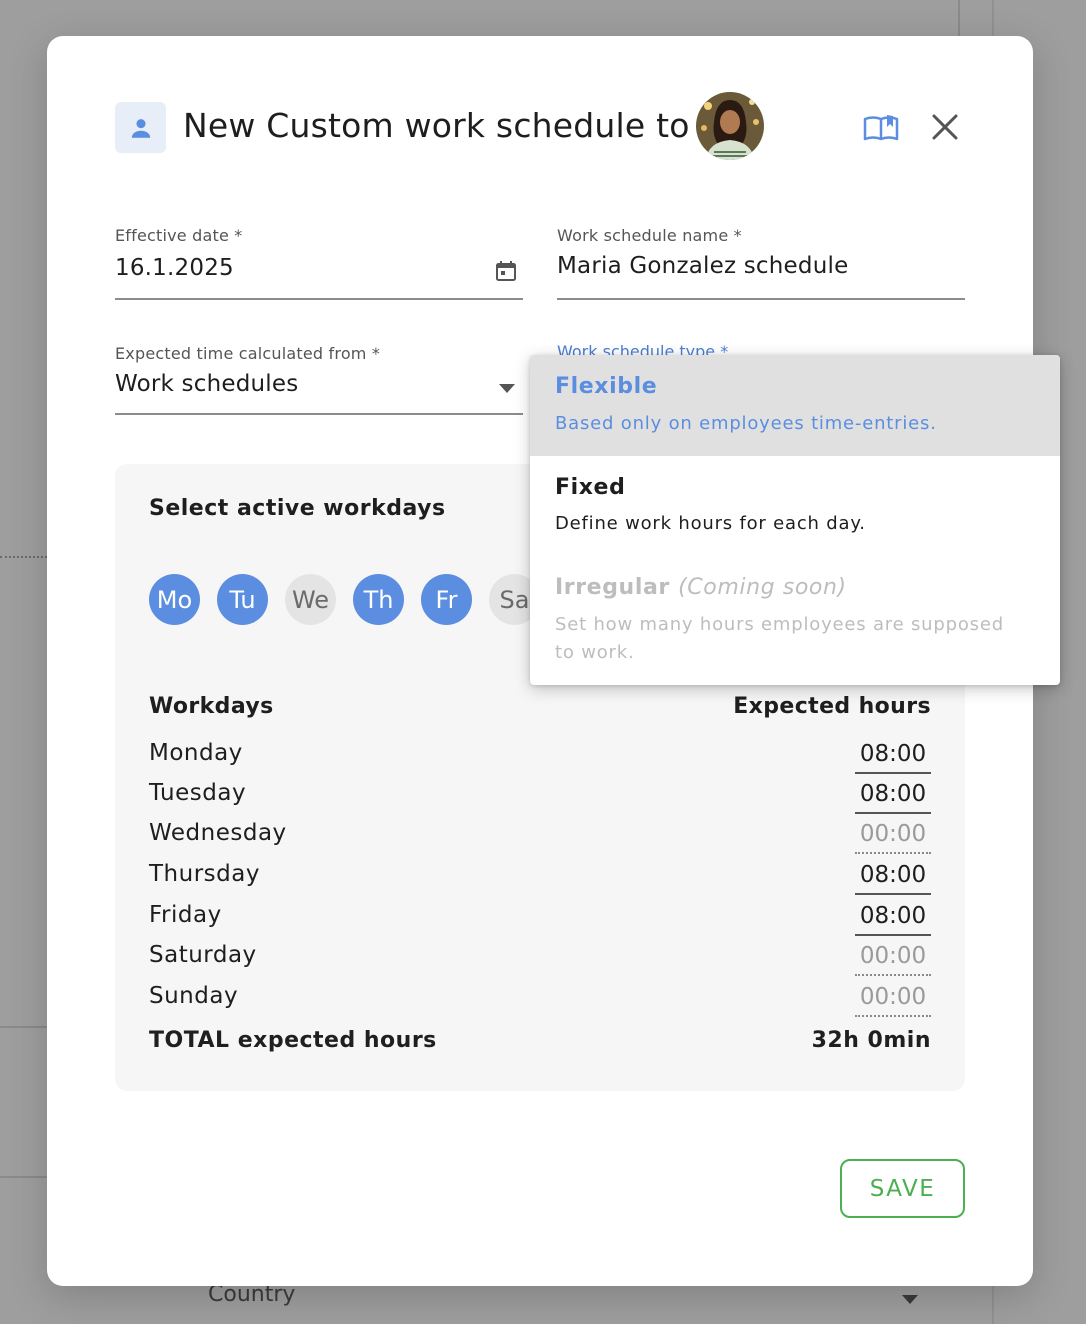 The width and height of the screenshot is (1086, 1324). I want to click on bg-chevron-down-icon, so click(910, 1299).